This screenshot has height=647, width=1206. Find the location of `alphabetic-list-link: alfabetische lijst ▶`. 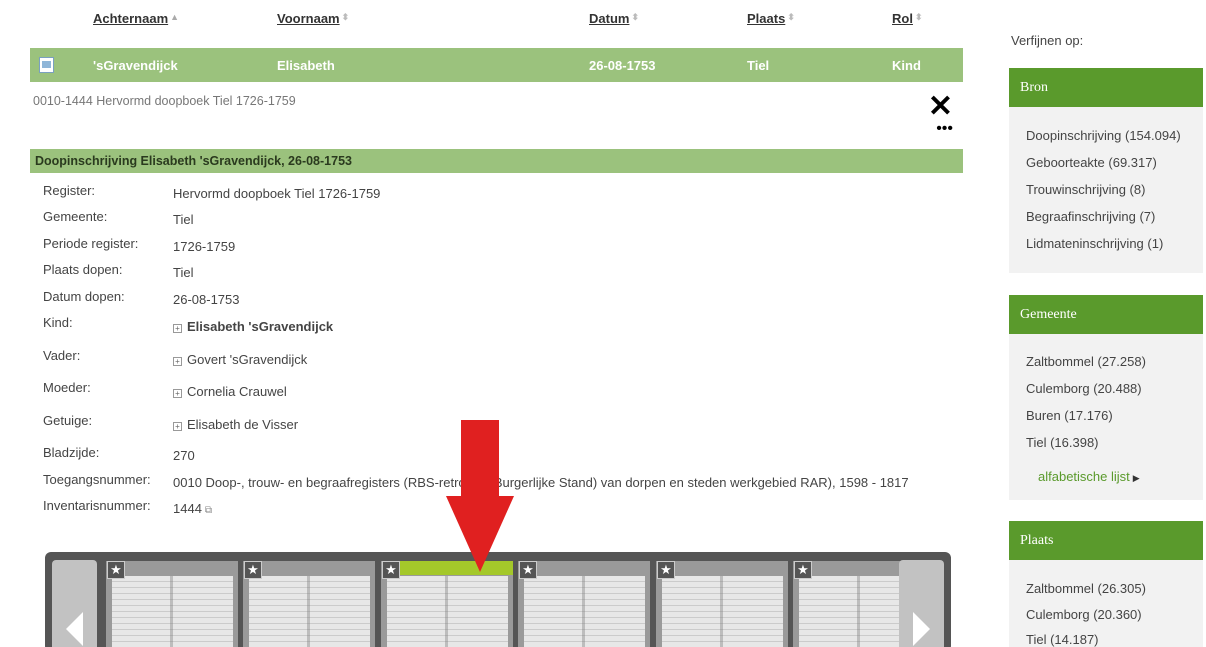

alphabetic-list-link: alfabetische lijst ▶ is located at coordinates (1089, 476).